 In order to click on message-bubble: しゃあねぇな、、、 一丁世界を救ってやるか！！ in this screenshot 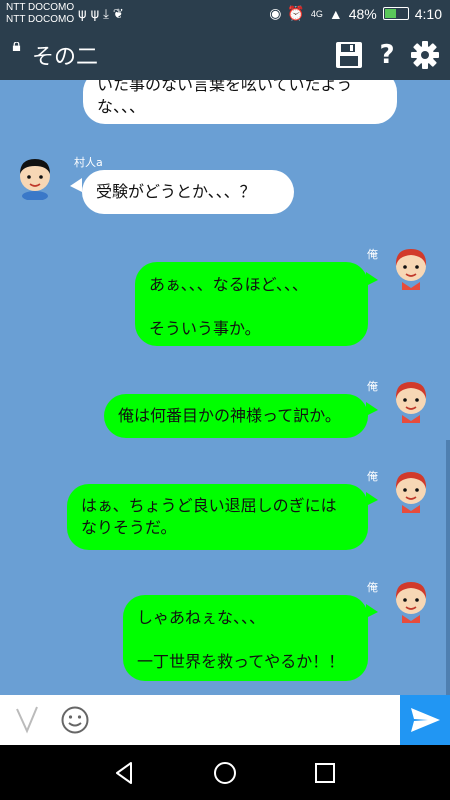, I will do `click(245, 638)`.